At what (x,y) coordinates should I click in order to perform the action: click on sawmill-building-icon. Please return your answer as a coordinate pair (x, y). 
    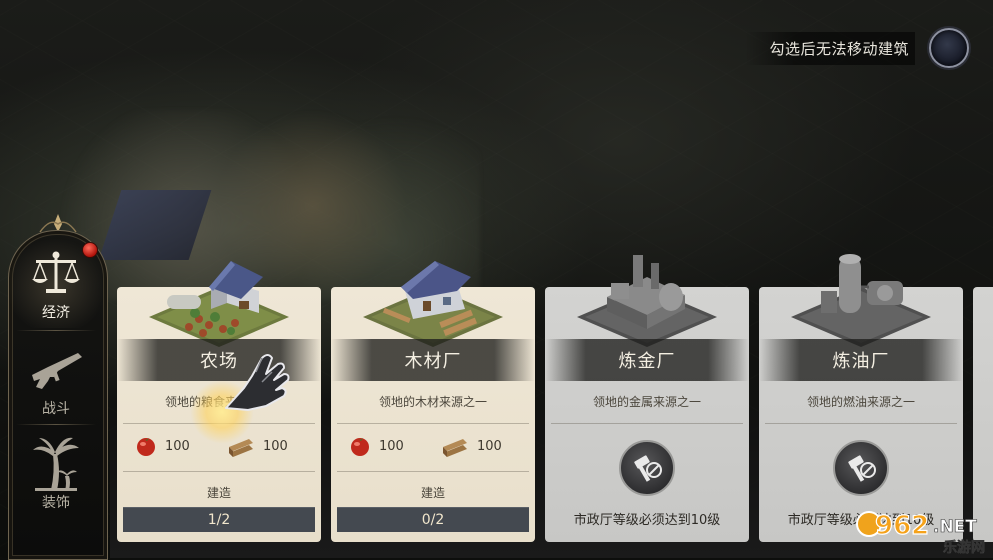
    Looking at the image, I should click on (433, 304).